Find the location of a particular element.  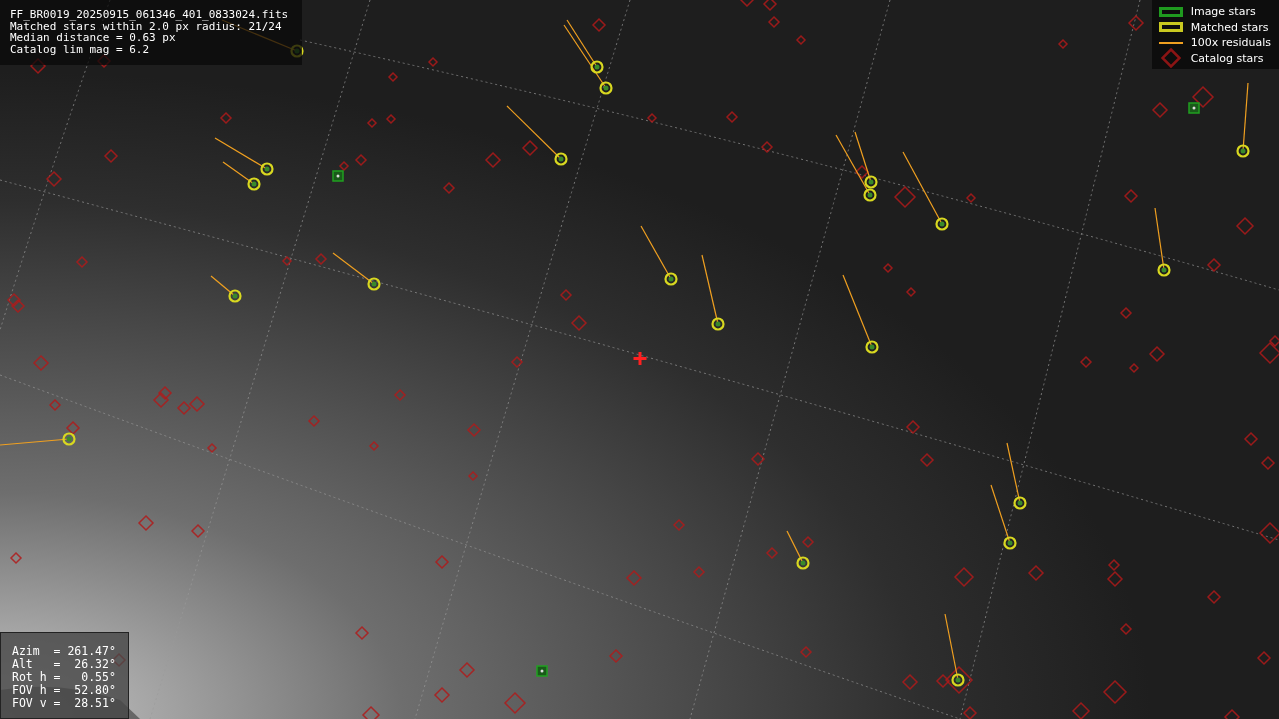

legend-label: 100x residuals is located at coordinates (1230, 43).